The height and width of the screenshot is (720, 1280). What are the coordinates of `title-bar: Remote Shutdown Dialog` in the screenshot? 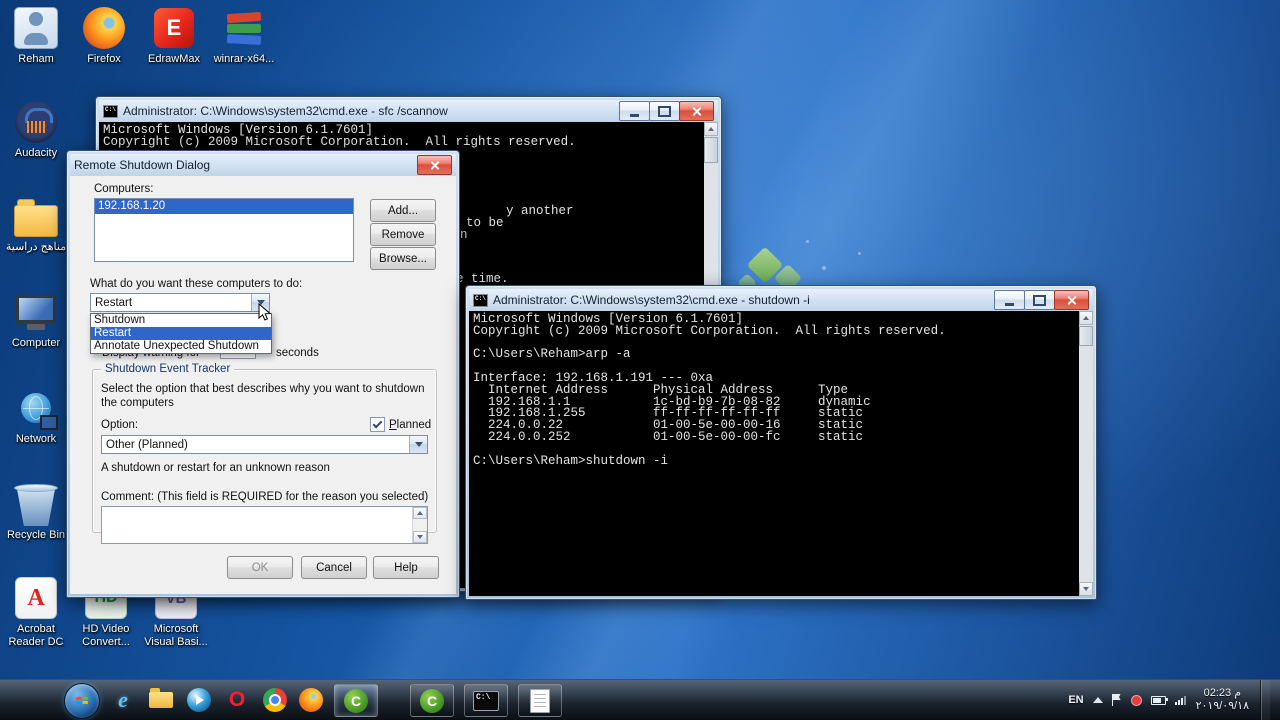 It's located at (263, 165).